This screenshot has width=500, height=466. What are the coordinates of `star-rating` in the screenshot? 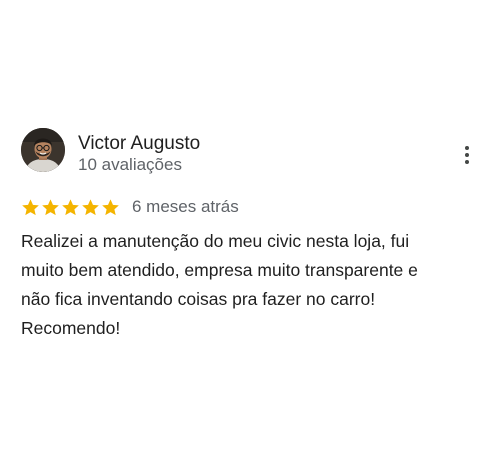 It's located at (70, 207).